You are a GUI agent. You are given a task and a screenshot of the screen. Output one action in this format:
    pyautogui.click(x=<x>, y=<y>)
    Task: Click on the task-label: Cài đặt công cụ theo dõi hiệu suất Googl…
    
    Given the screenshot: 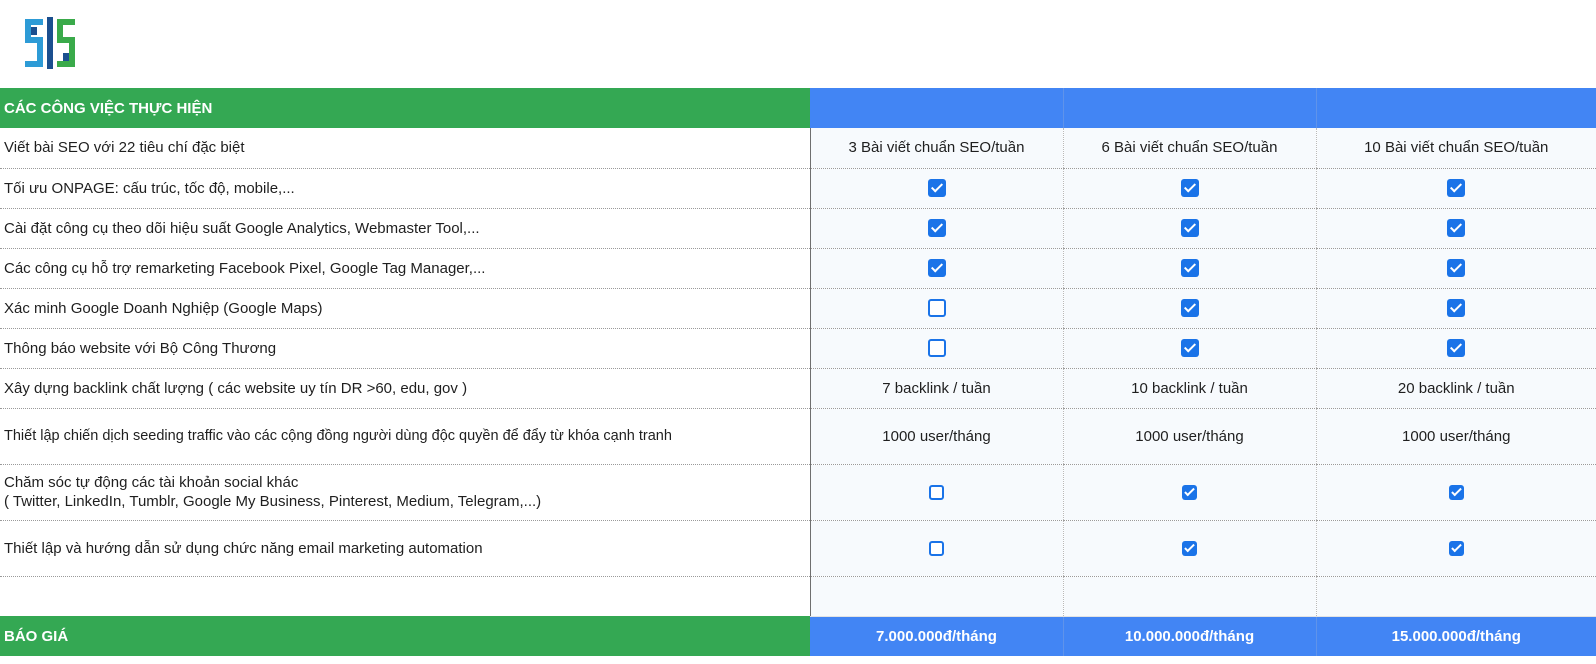 What is the action you would take?
    pyautogui.click(x=405, y=228)
    